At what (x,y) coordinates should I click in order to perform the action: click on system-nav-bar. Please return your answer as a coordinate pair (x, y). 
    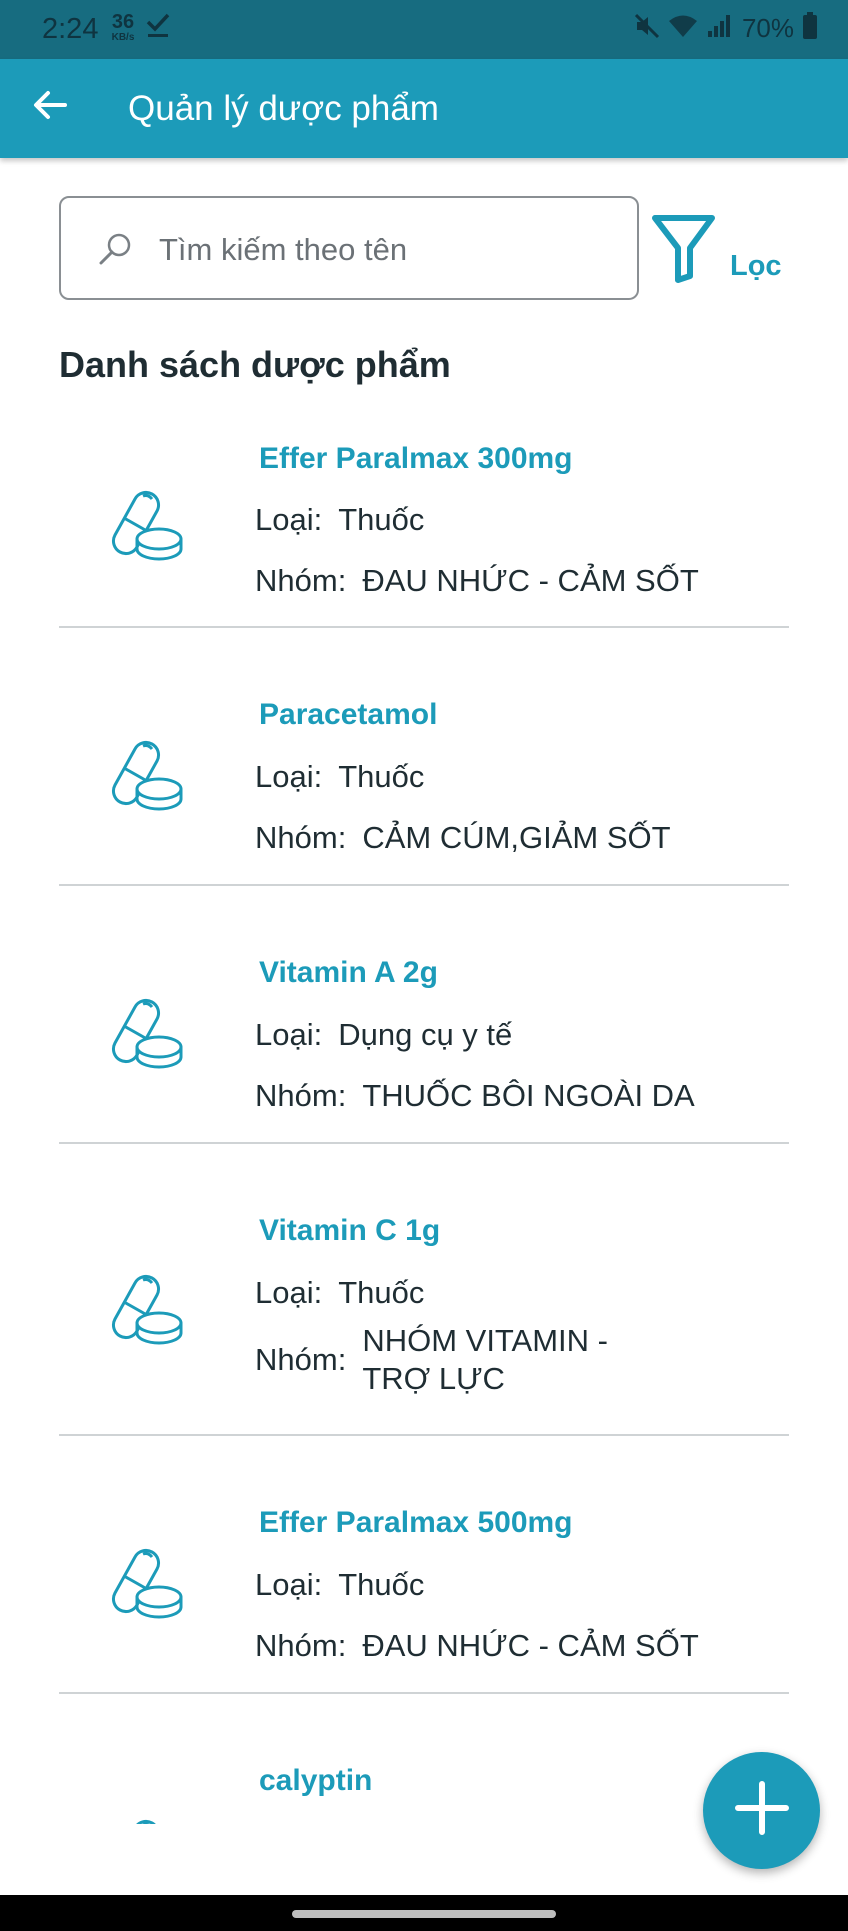
    Looking at the image, I should click on (424, 1913).